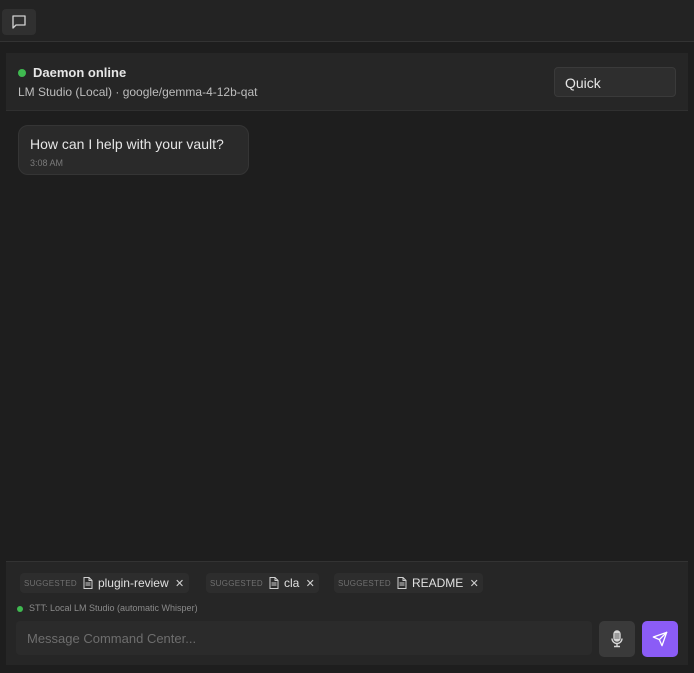  I want to click on chip-label: README, so click(437, 583).